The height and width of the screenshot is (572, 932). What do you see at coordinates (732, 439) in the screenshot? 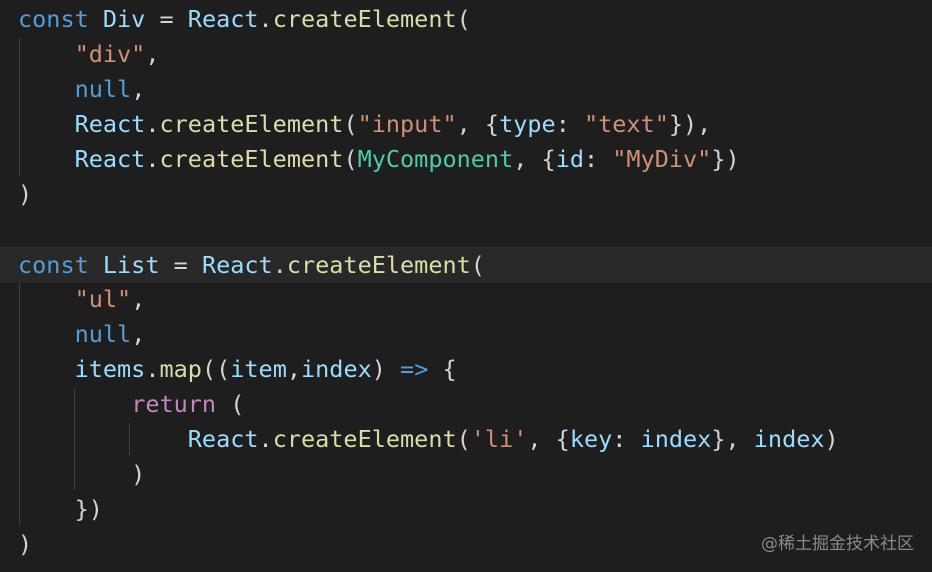
I see `code-token: },` at bounding box center [732, 439].